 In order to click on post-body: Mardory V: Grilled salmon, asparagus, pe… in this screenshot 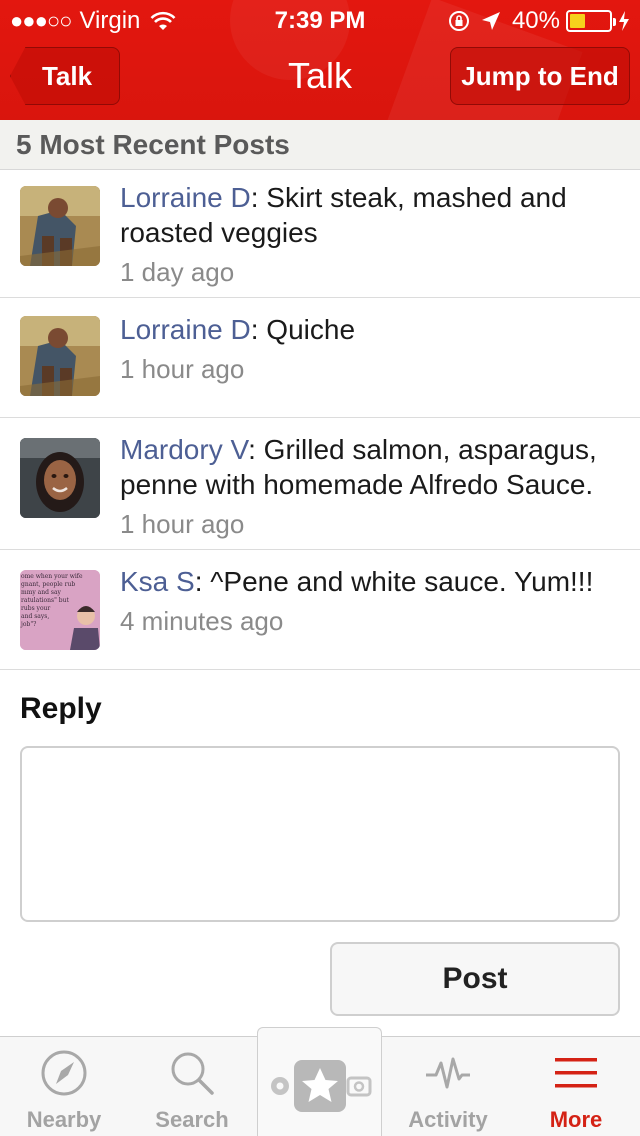, I will do `click(372, 486)`.